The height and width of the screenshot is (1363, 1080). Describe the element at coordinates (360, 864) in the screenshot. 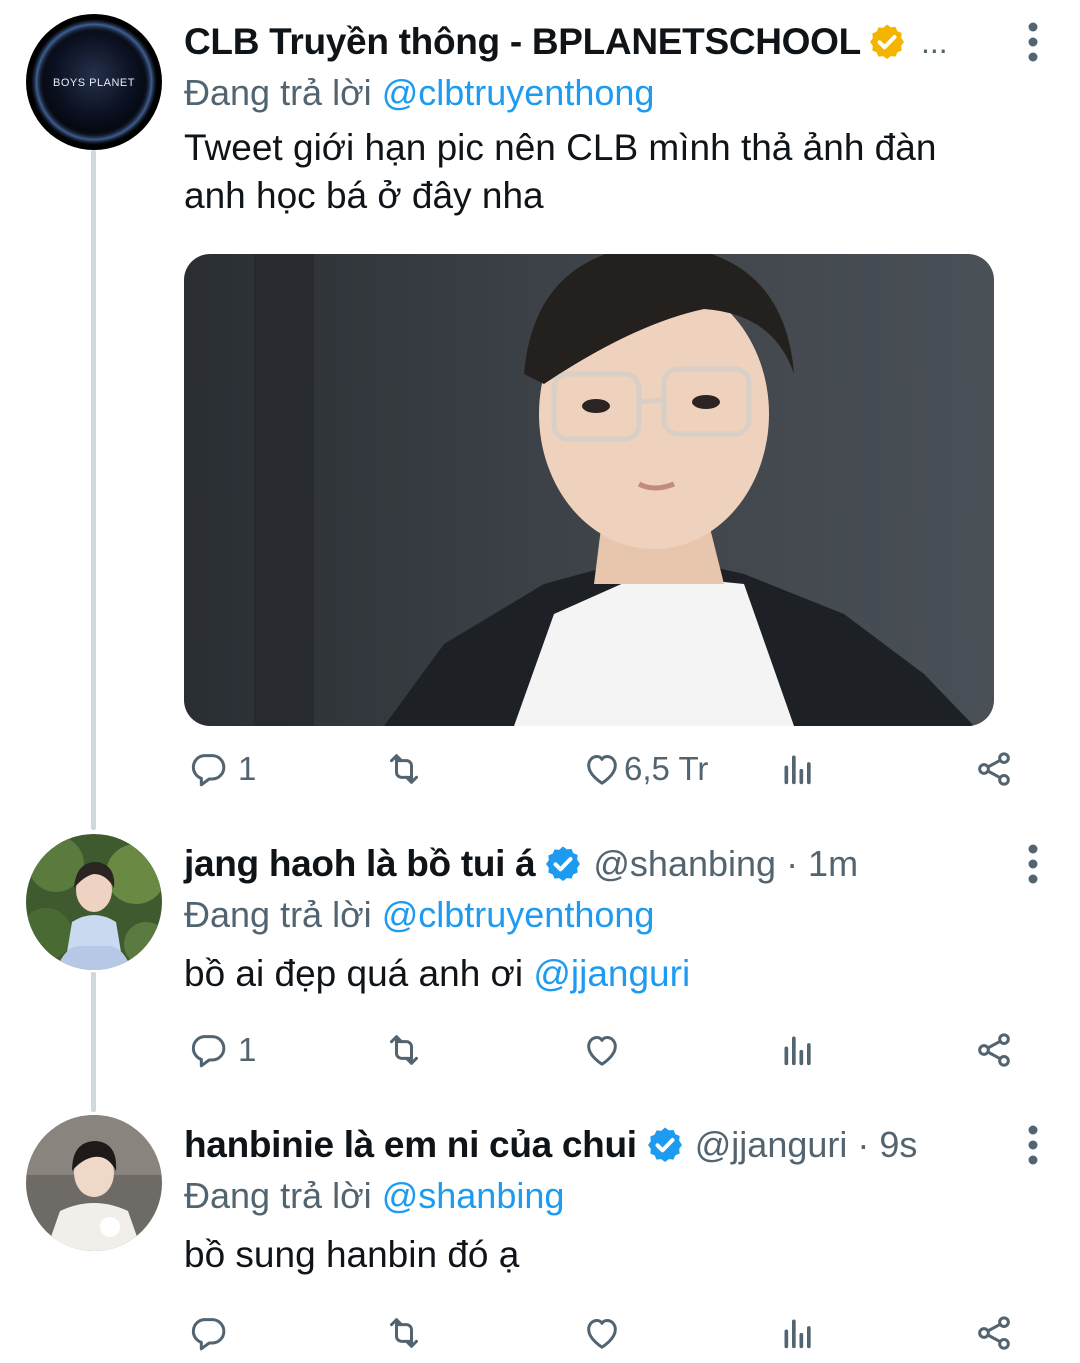

I see `display-name: jang haoh là bồ tui á` at that location.